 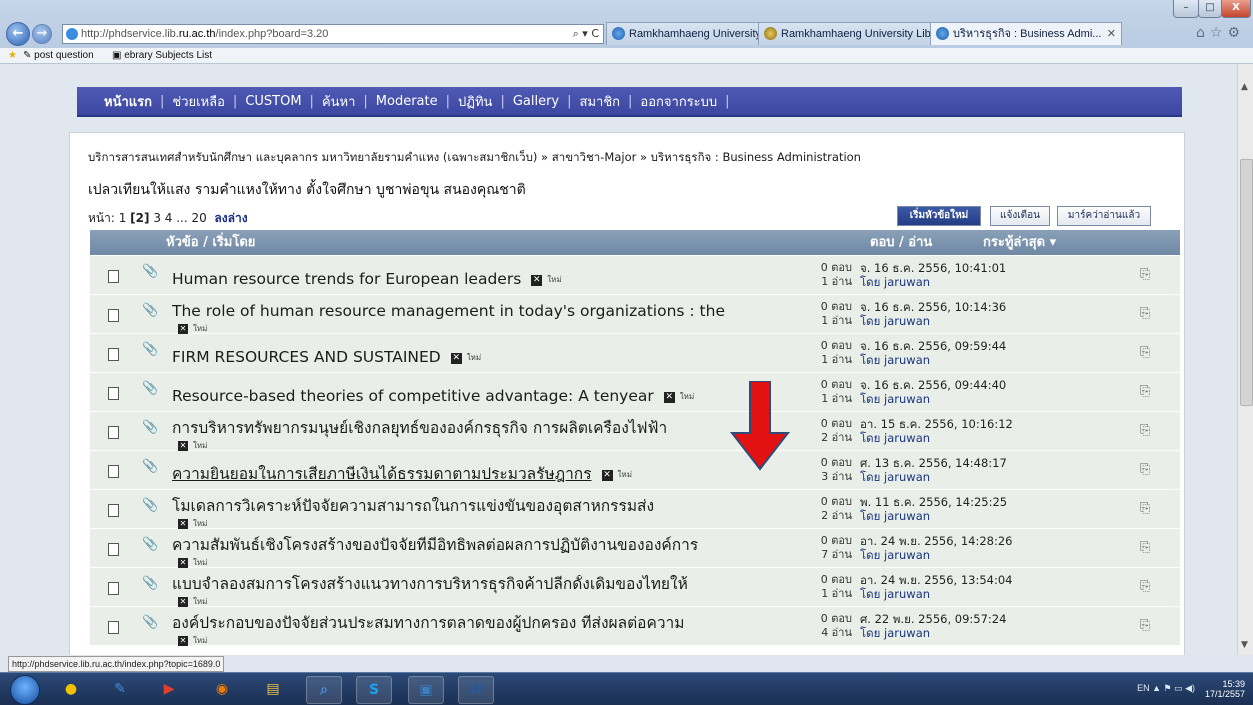 I want to click on close-window-button: X, so click(x=1236, y=9).